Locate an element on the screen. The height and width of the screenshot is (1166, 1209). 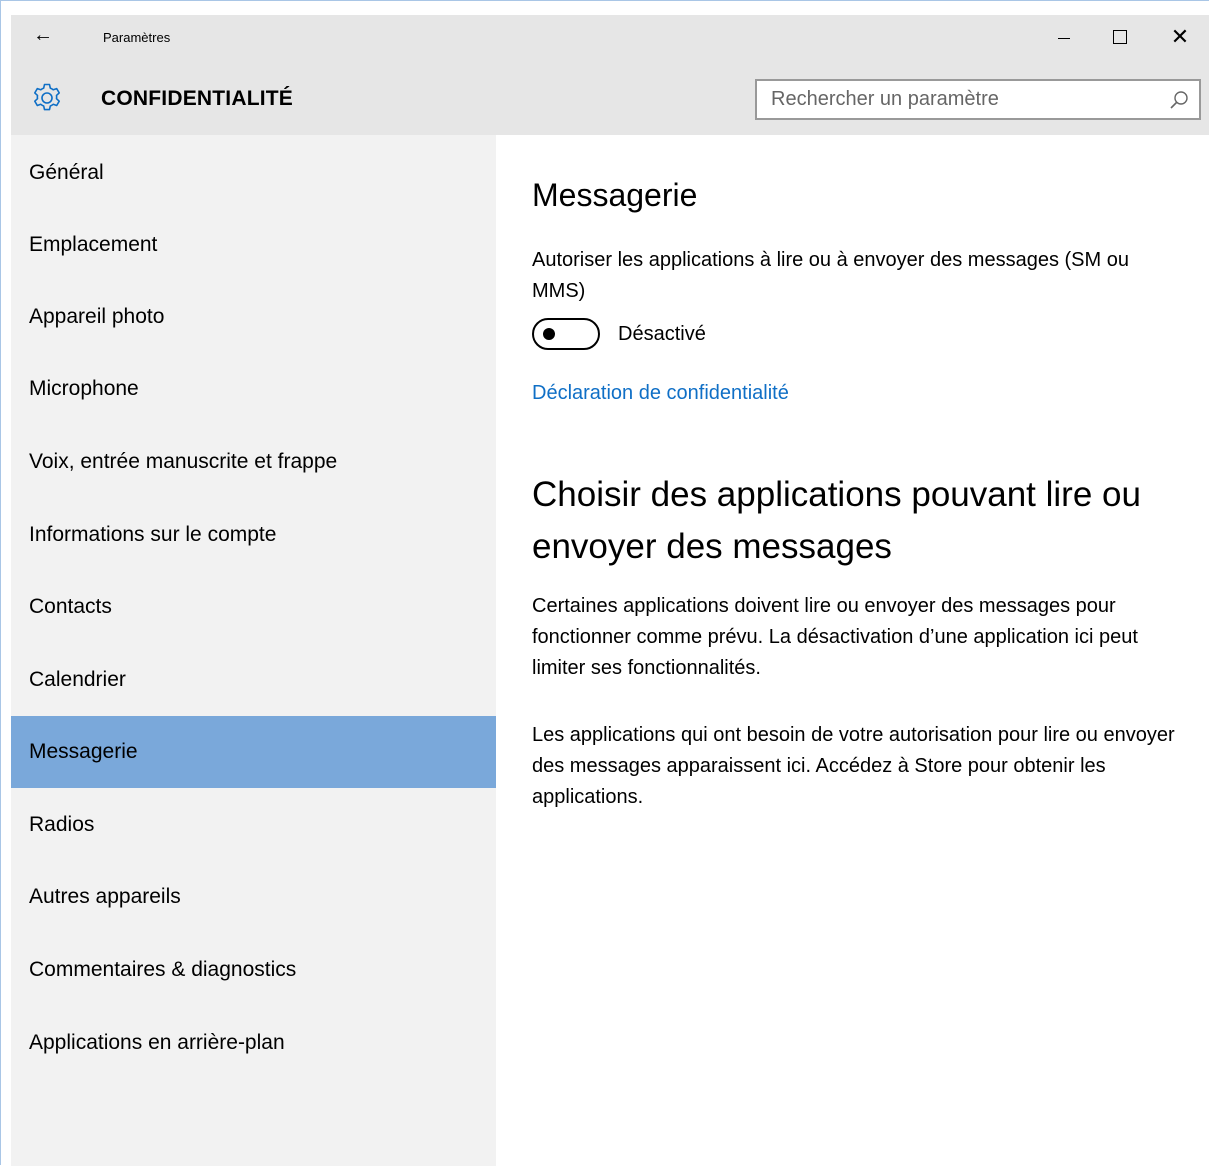
toggle-row: Désactivé is located at coordinates (619, 334).